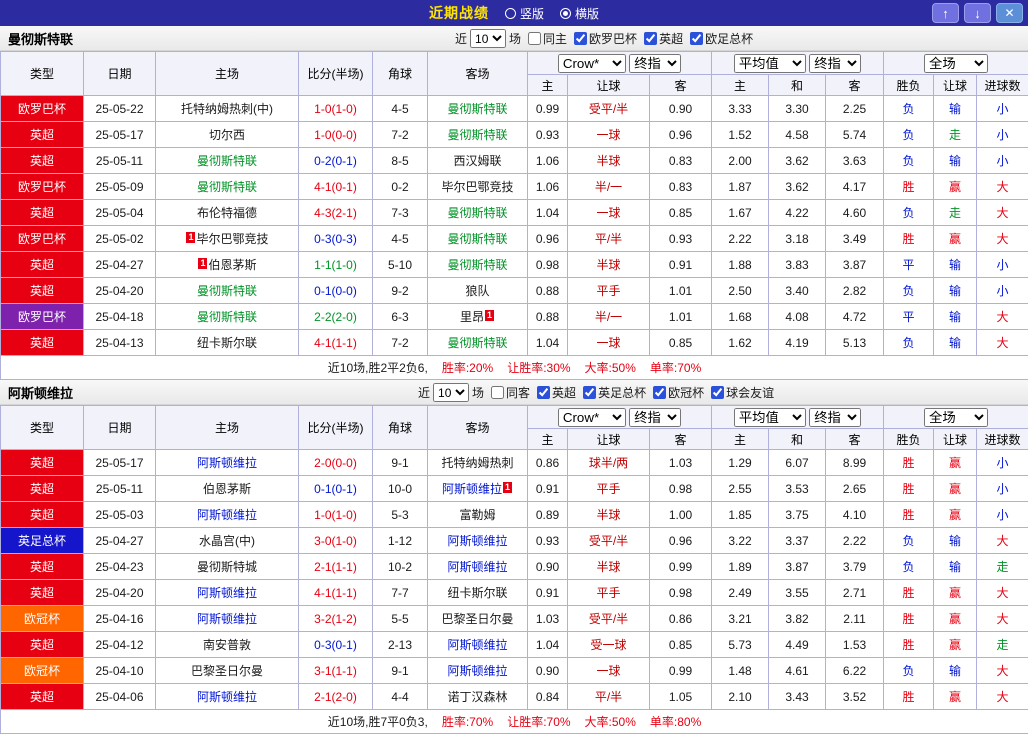 This screenshot has height=736, width=1028. Describe the element at coordinates (614, 392) in the screenshot. I see `league-filter: 英足总杯` at that location.